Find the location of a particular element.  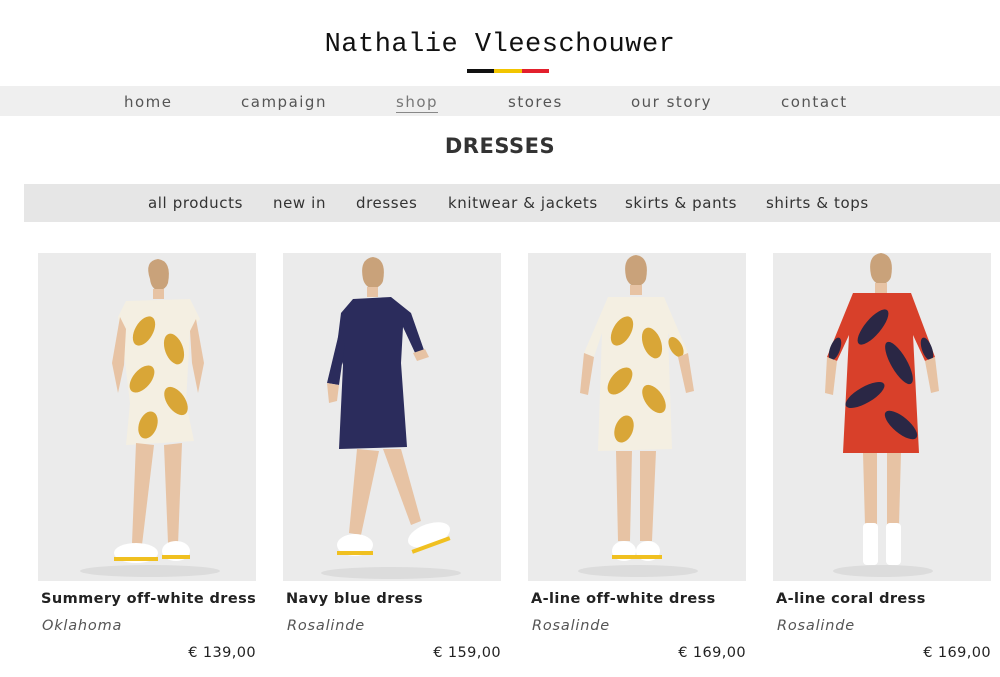

nav-shop: shop is located at coordinates (417, 103).